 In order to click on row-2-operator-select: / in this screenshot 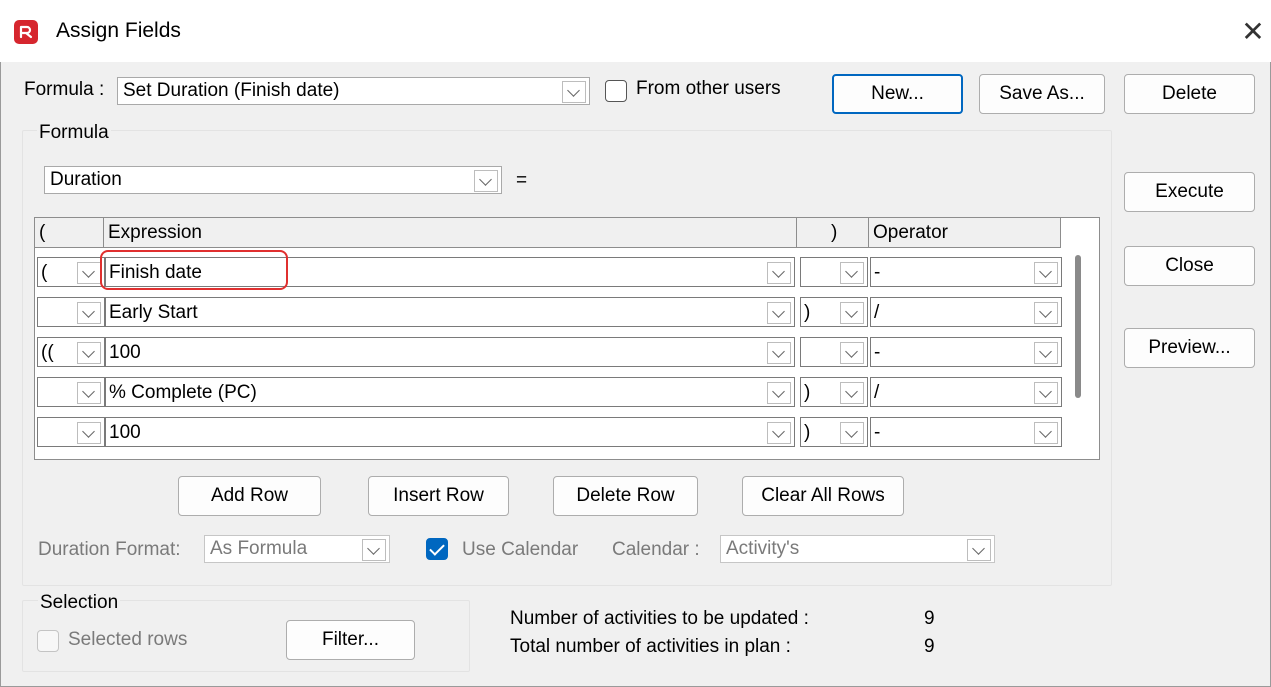, I will do `click(966, 312)`.